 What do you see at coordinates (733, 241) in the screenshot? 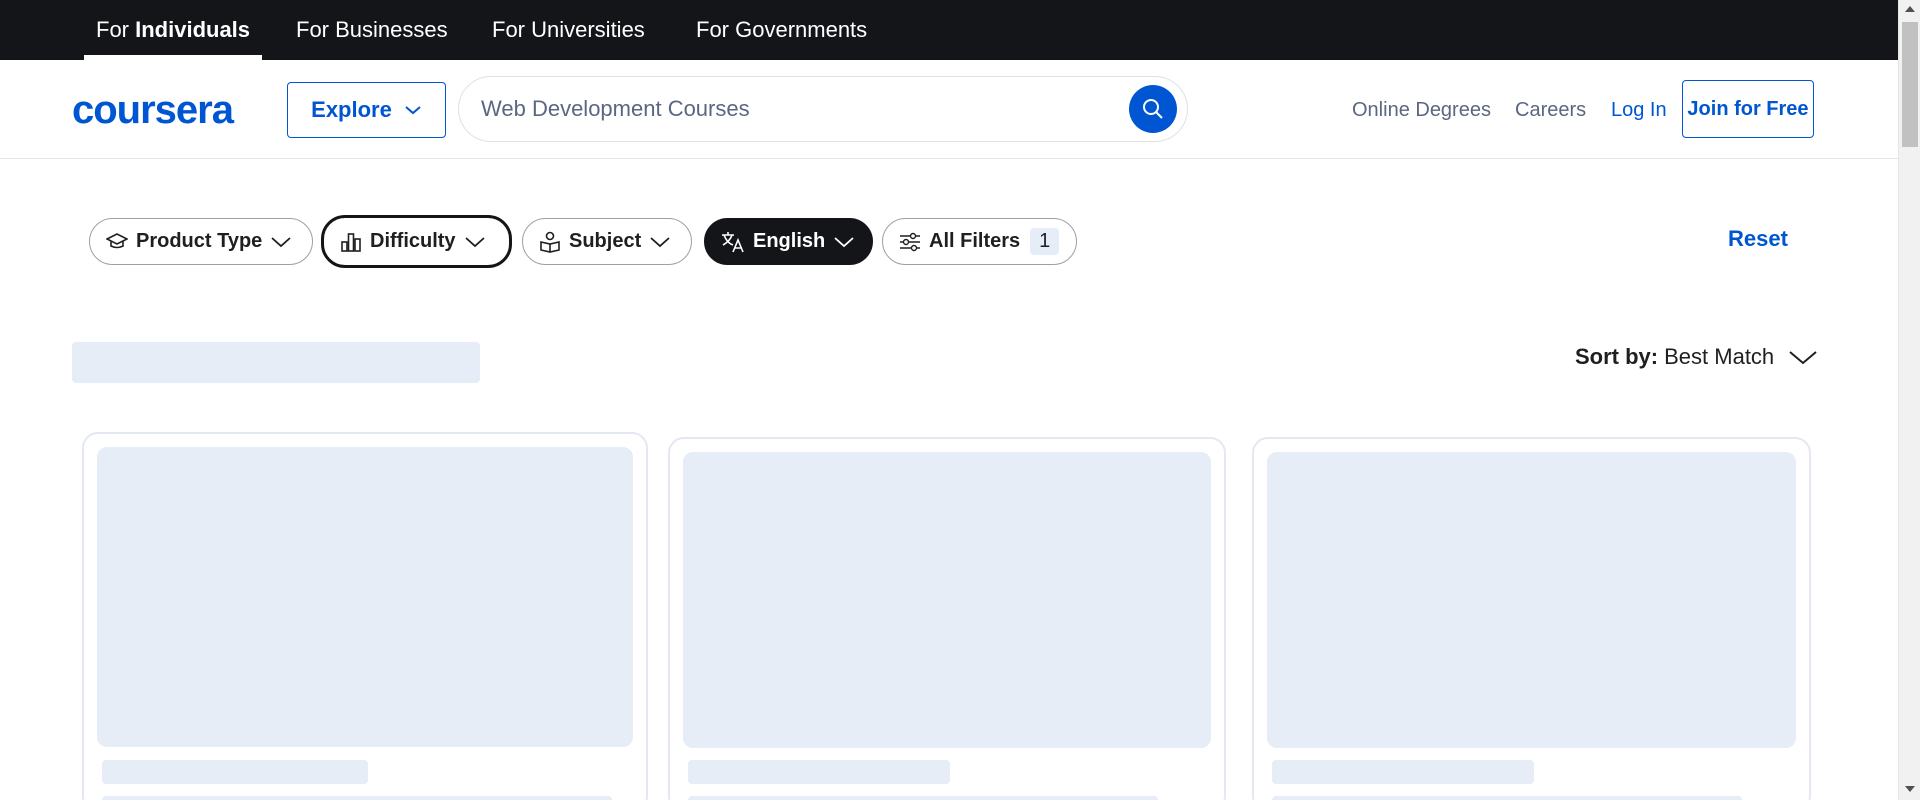
I see `translate-icon` at bounding box center [733, 241].